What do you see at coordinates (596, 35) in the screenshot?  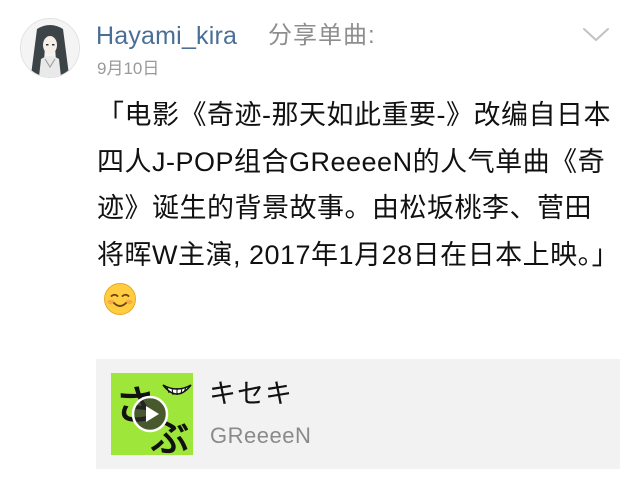 I see `chevron-down-icon` at bounding box center [596, 35].